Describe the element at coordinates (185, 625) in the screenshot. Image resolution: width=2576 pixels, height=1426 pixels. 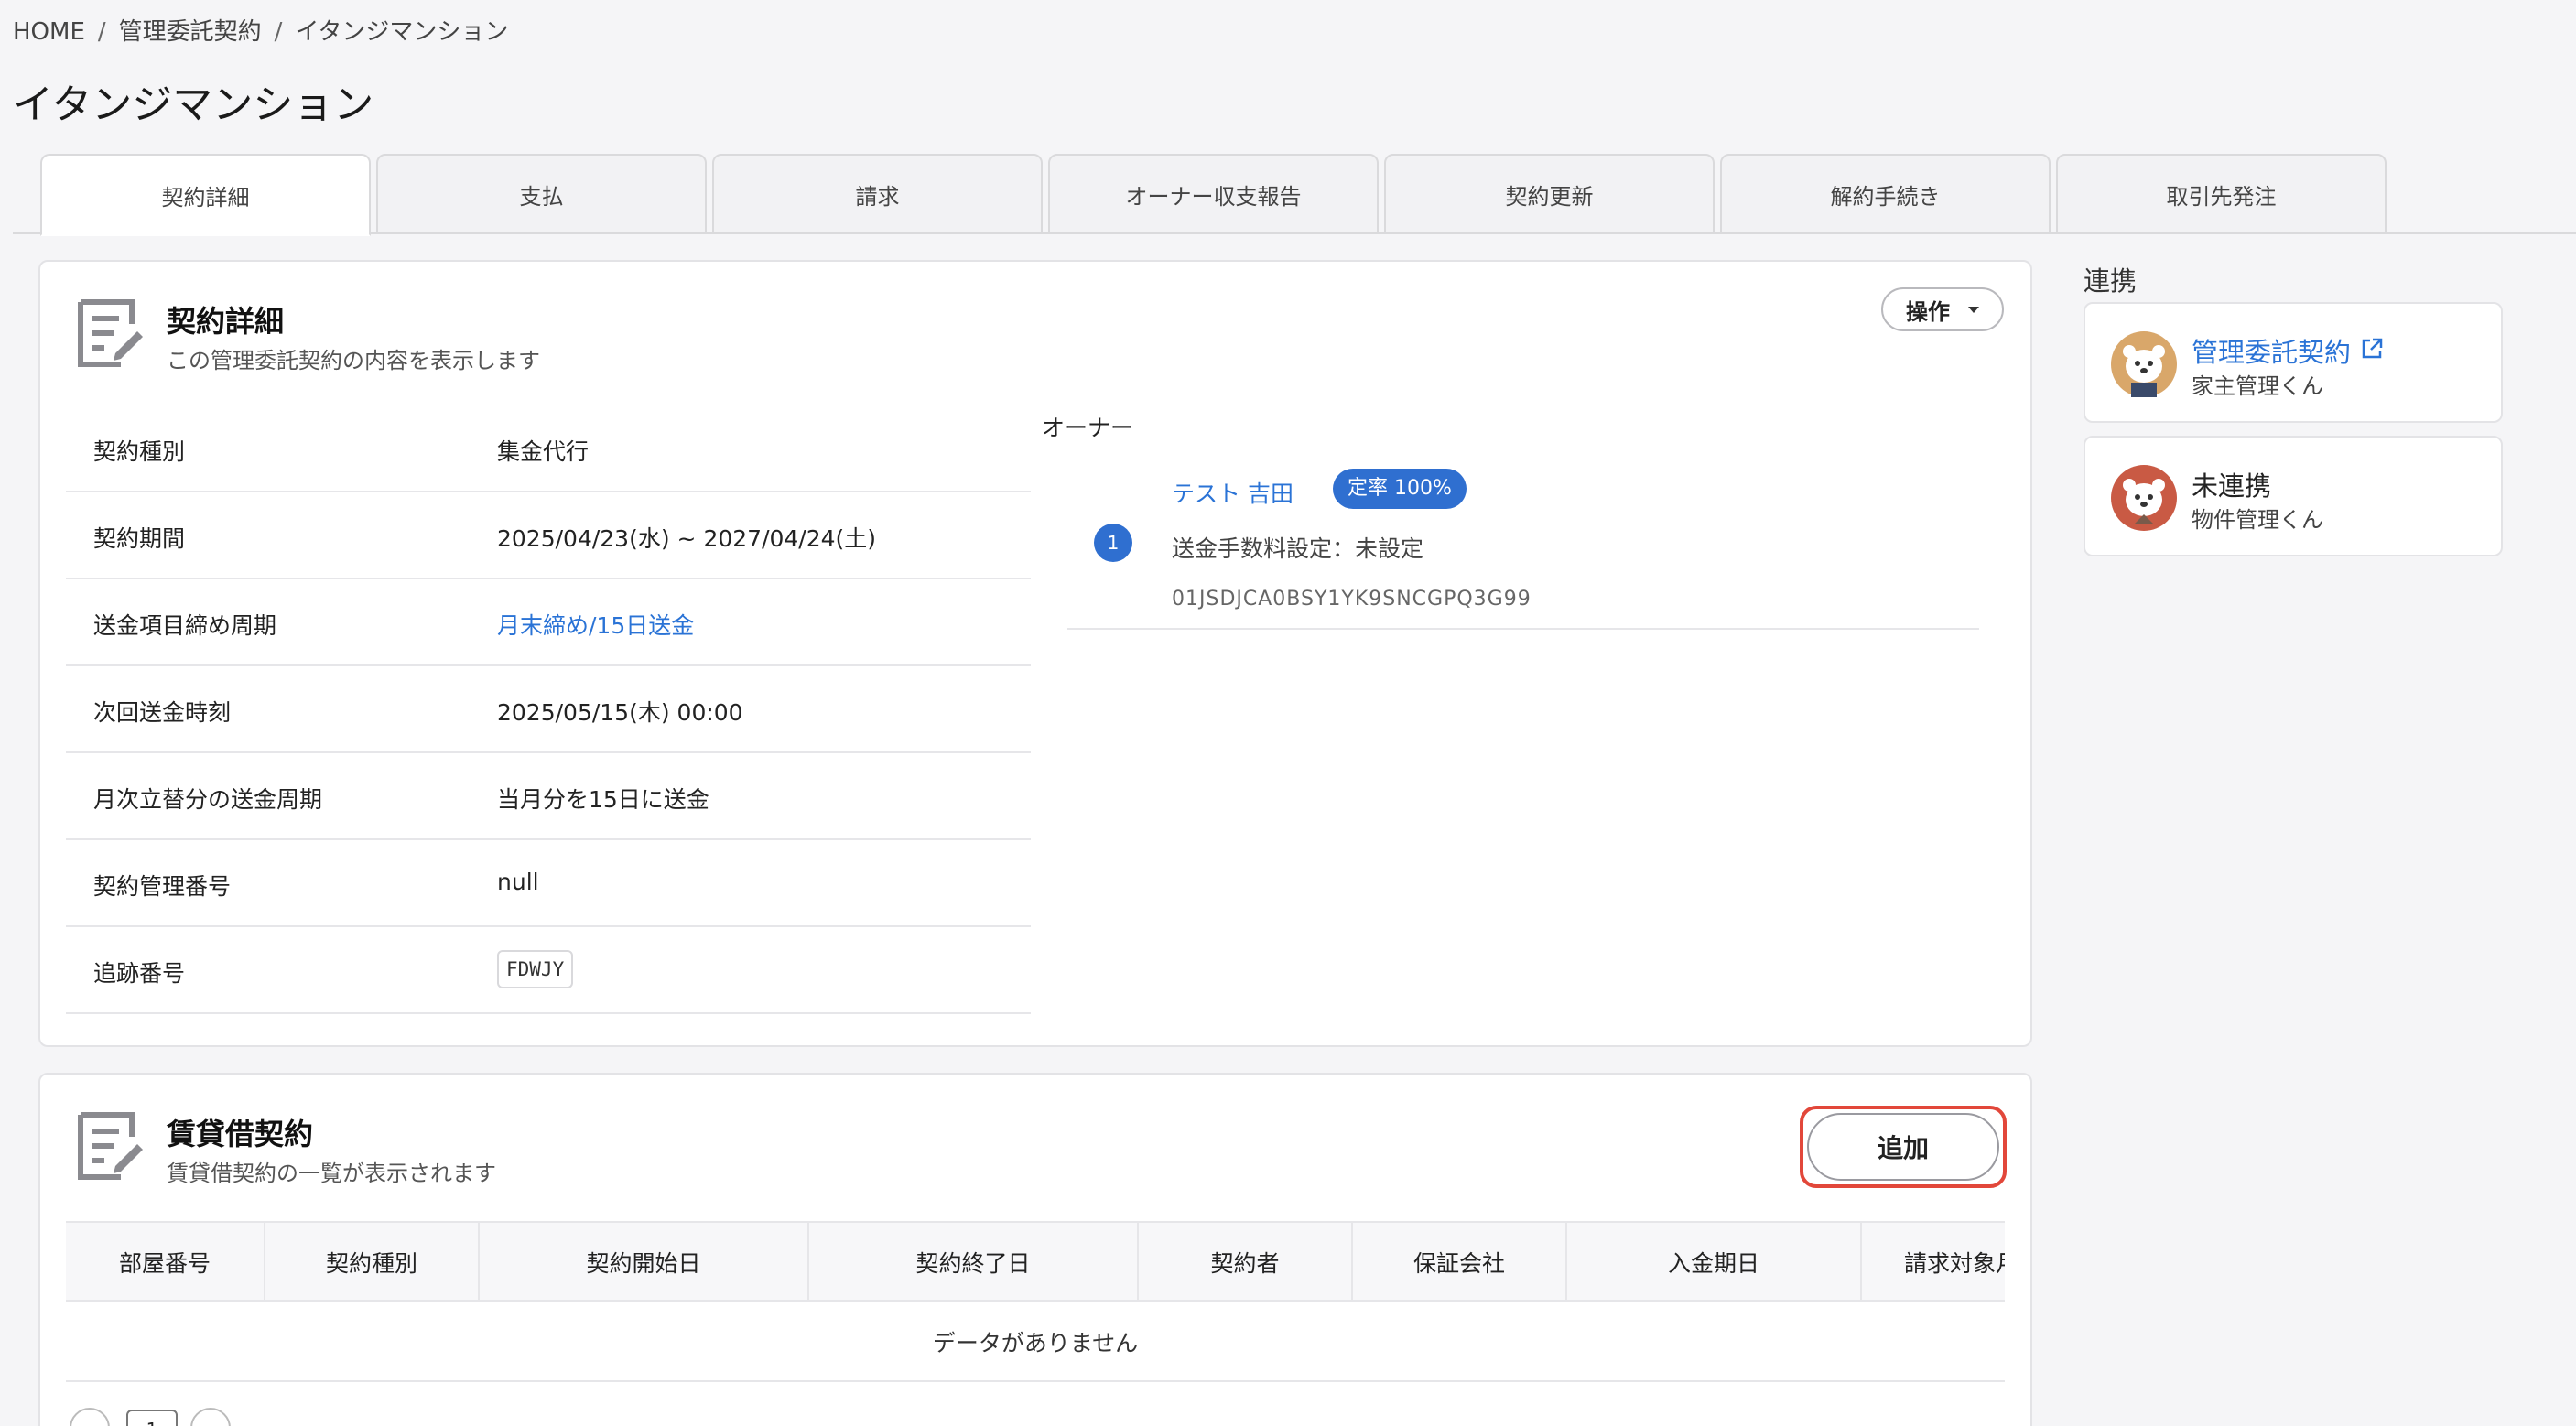
I see `detail-label: 送金項目締め周期` at that location.